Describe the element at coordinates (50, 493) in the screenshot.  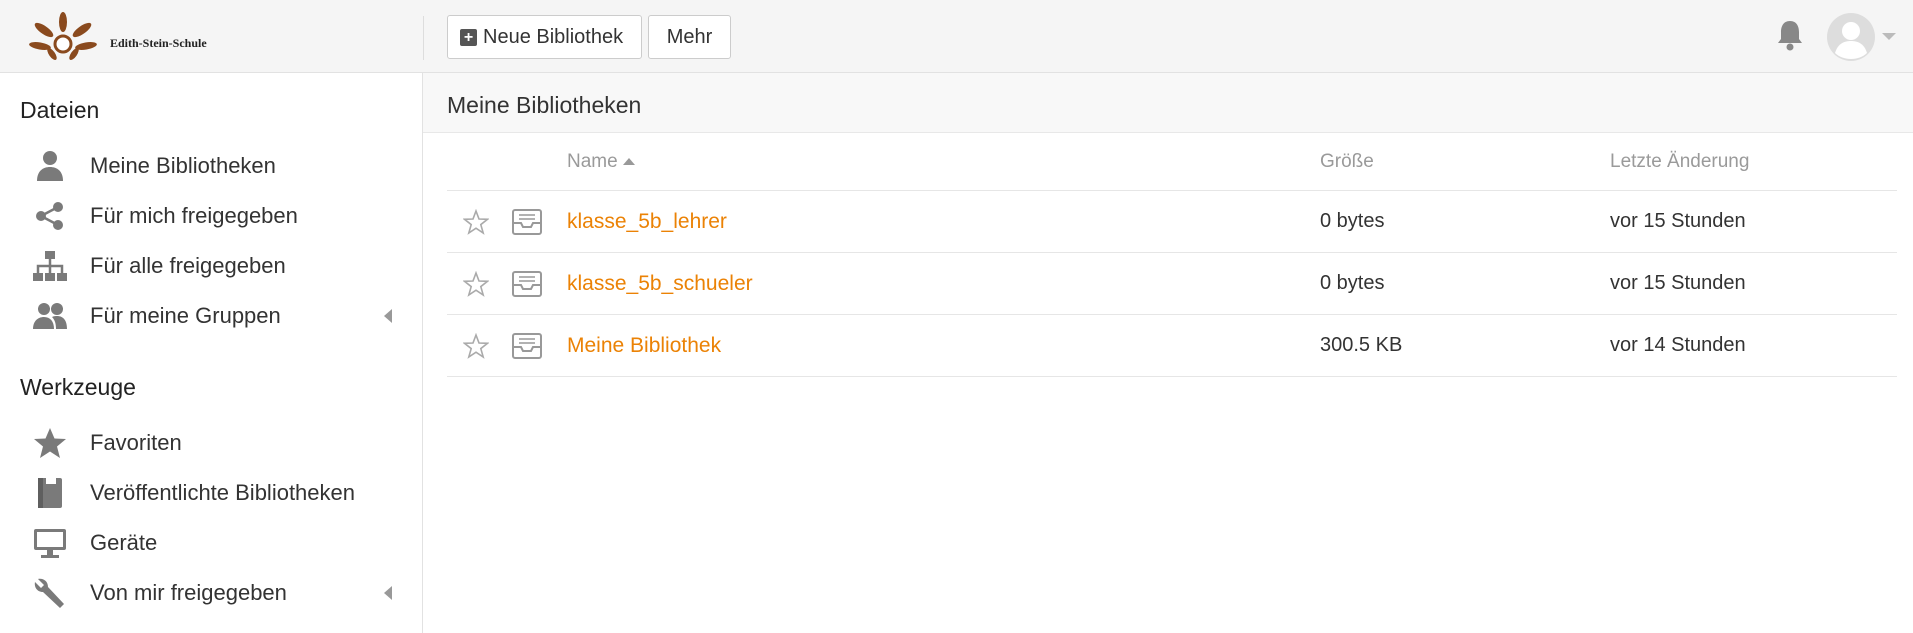
I see `book-icon` at that location.